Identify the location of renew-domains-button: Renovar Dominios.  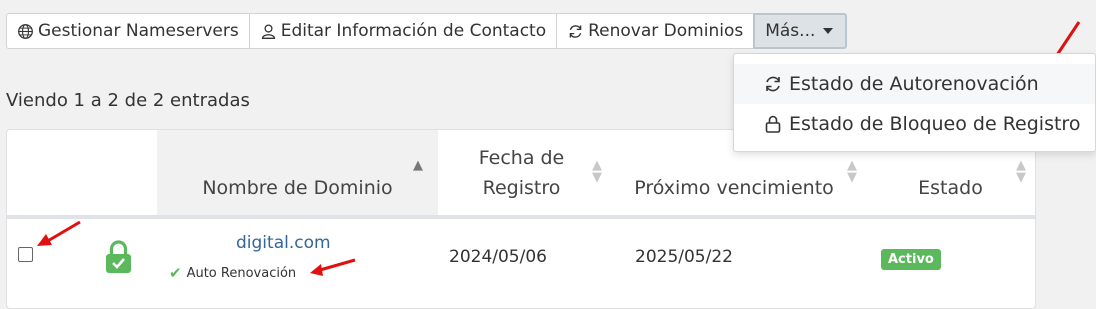
(655, 31).